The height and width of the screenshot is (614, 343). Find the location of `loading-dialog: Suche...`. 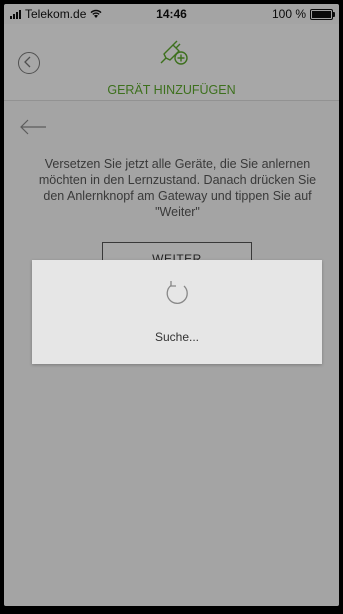

loading-dialog: Suche... is located at coordinates (177, 312).